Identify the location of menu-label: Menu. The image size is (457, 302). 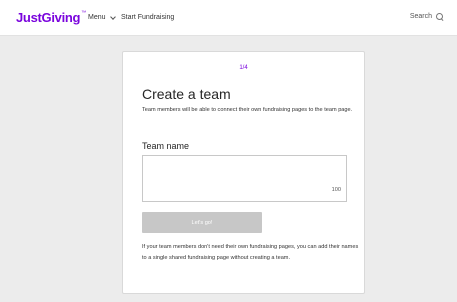
(97, 17).